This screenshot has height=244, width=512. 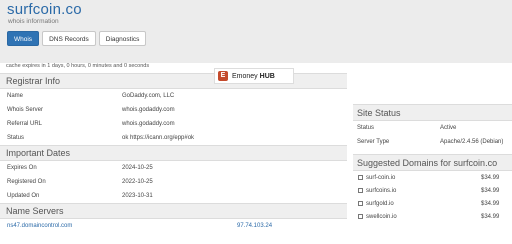 I want to click on row-label: Name, so click(x=15, y=96).